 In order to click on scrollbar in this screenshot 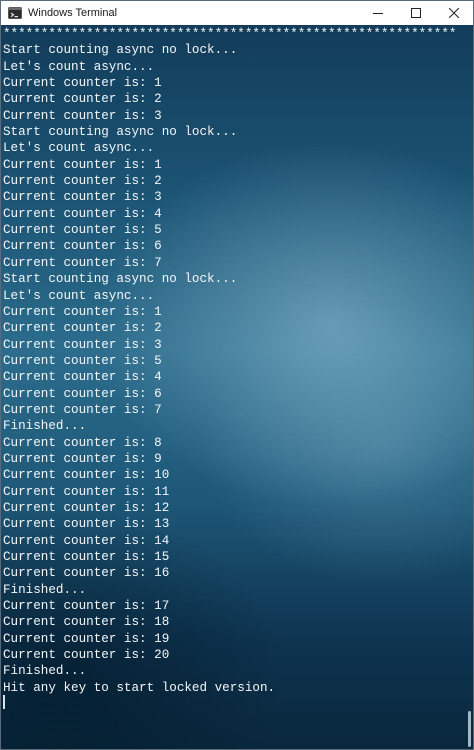, I will do `click(469, 729)`.